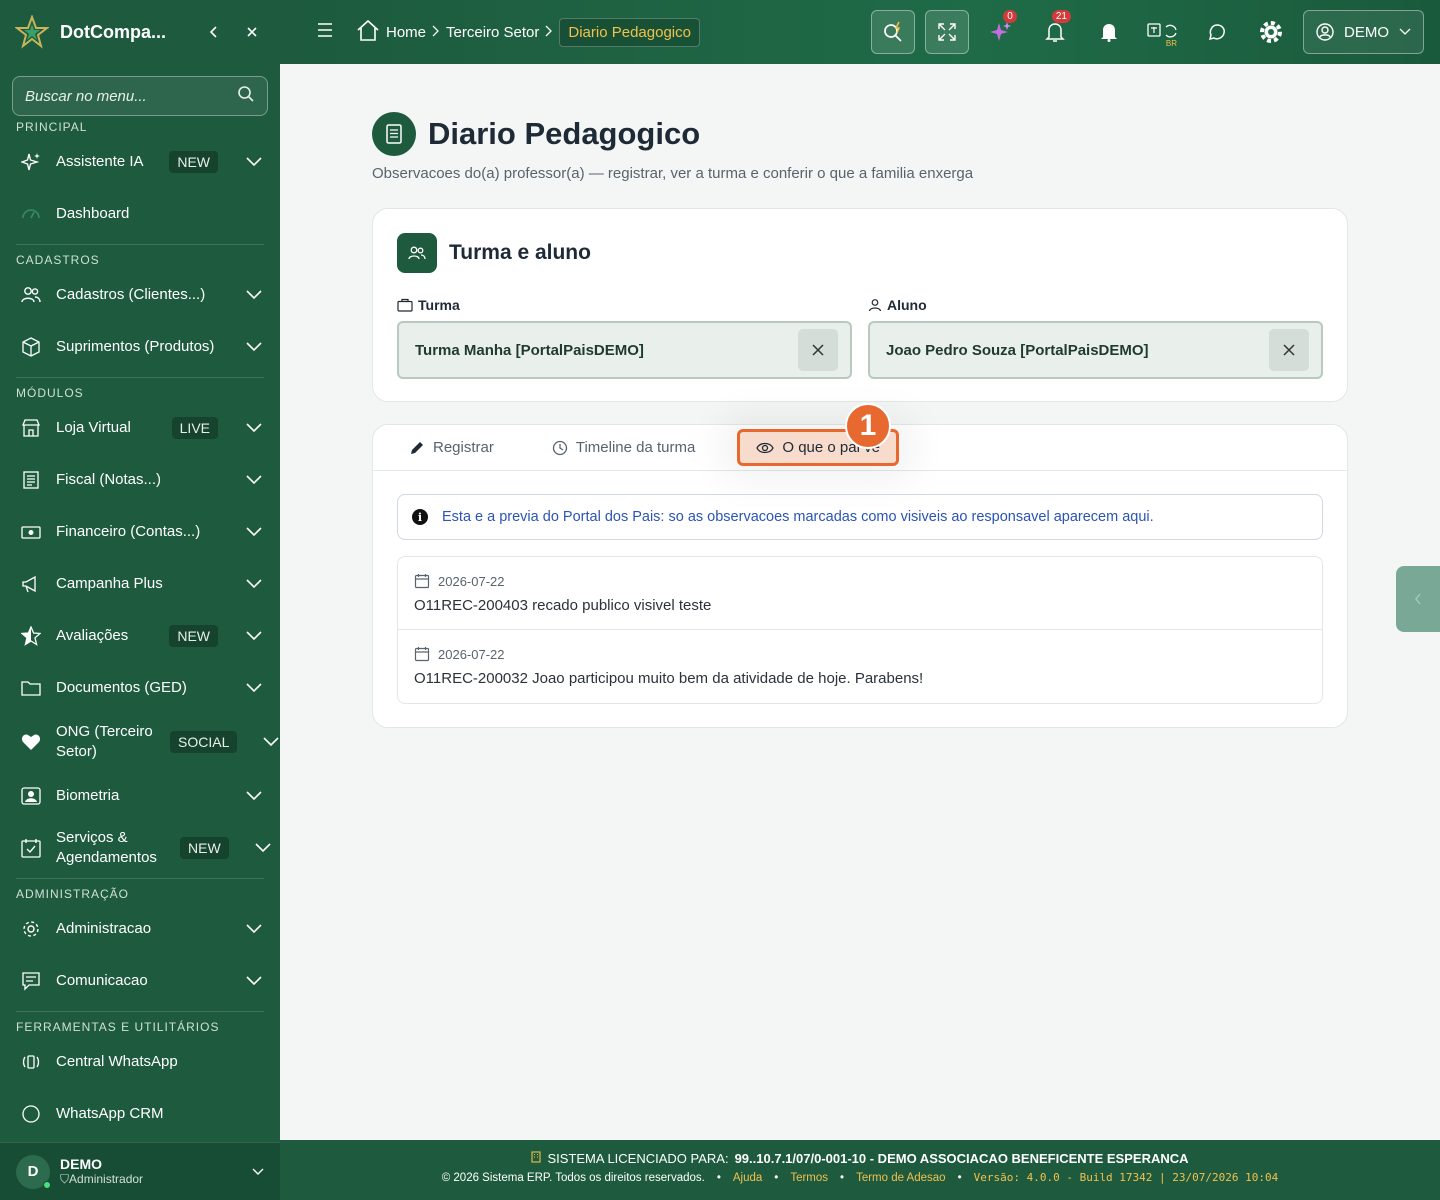 This screenshot has width=1440, height=1200. I want to click on ai-count-badge: 0, so click(1010, 16).